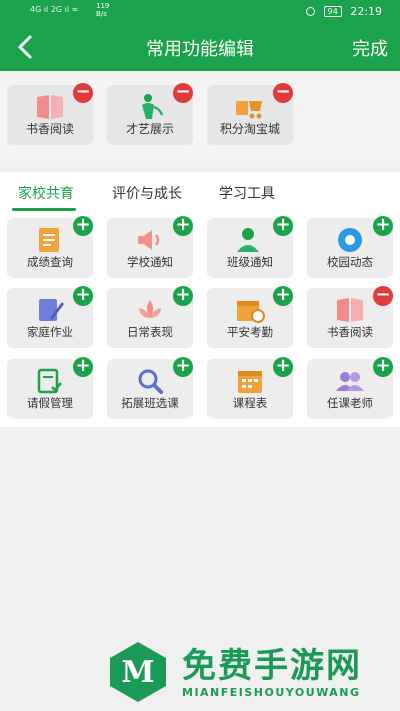 The image size is (400, 711). What do you see at coordinates (366, 11) in the screenshot?
I see `clock: 22:19` at bounding box center [366, 11].